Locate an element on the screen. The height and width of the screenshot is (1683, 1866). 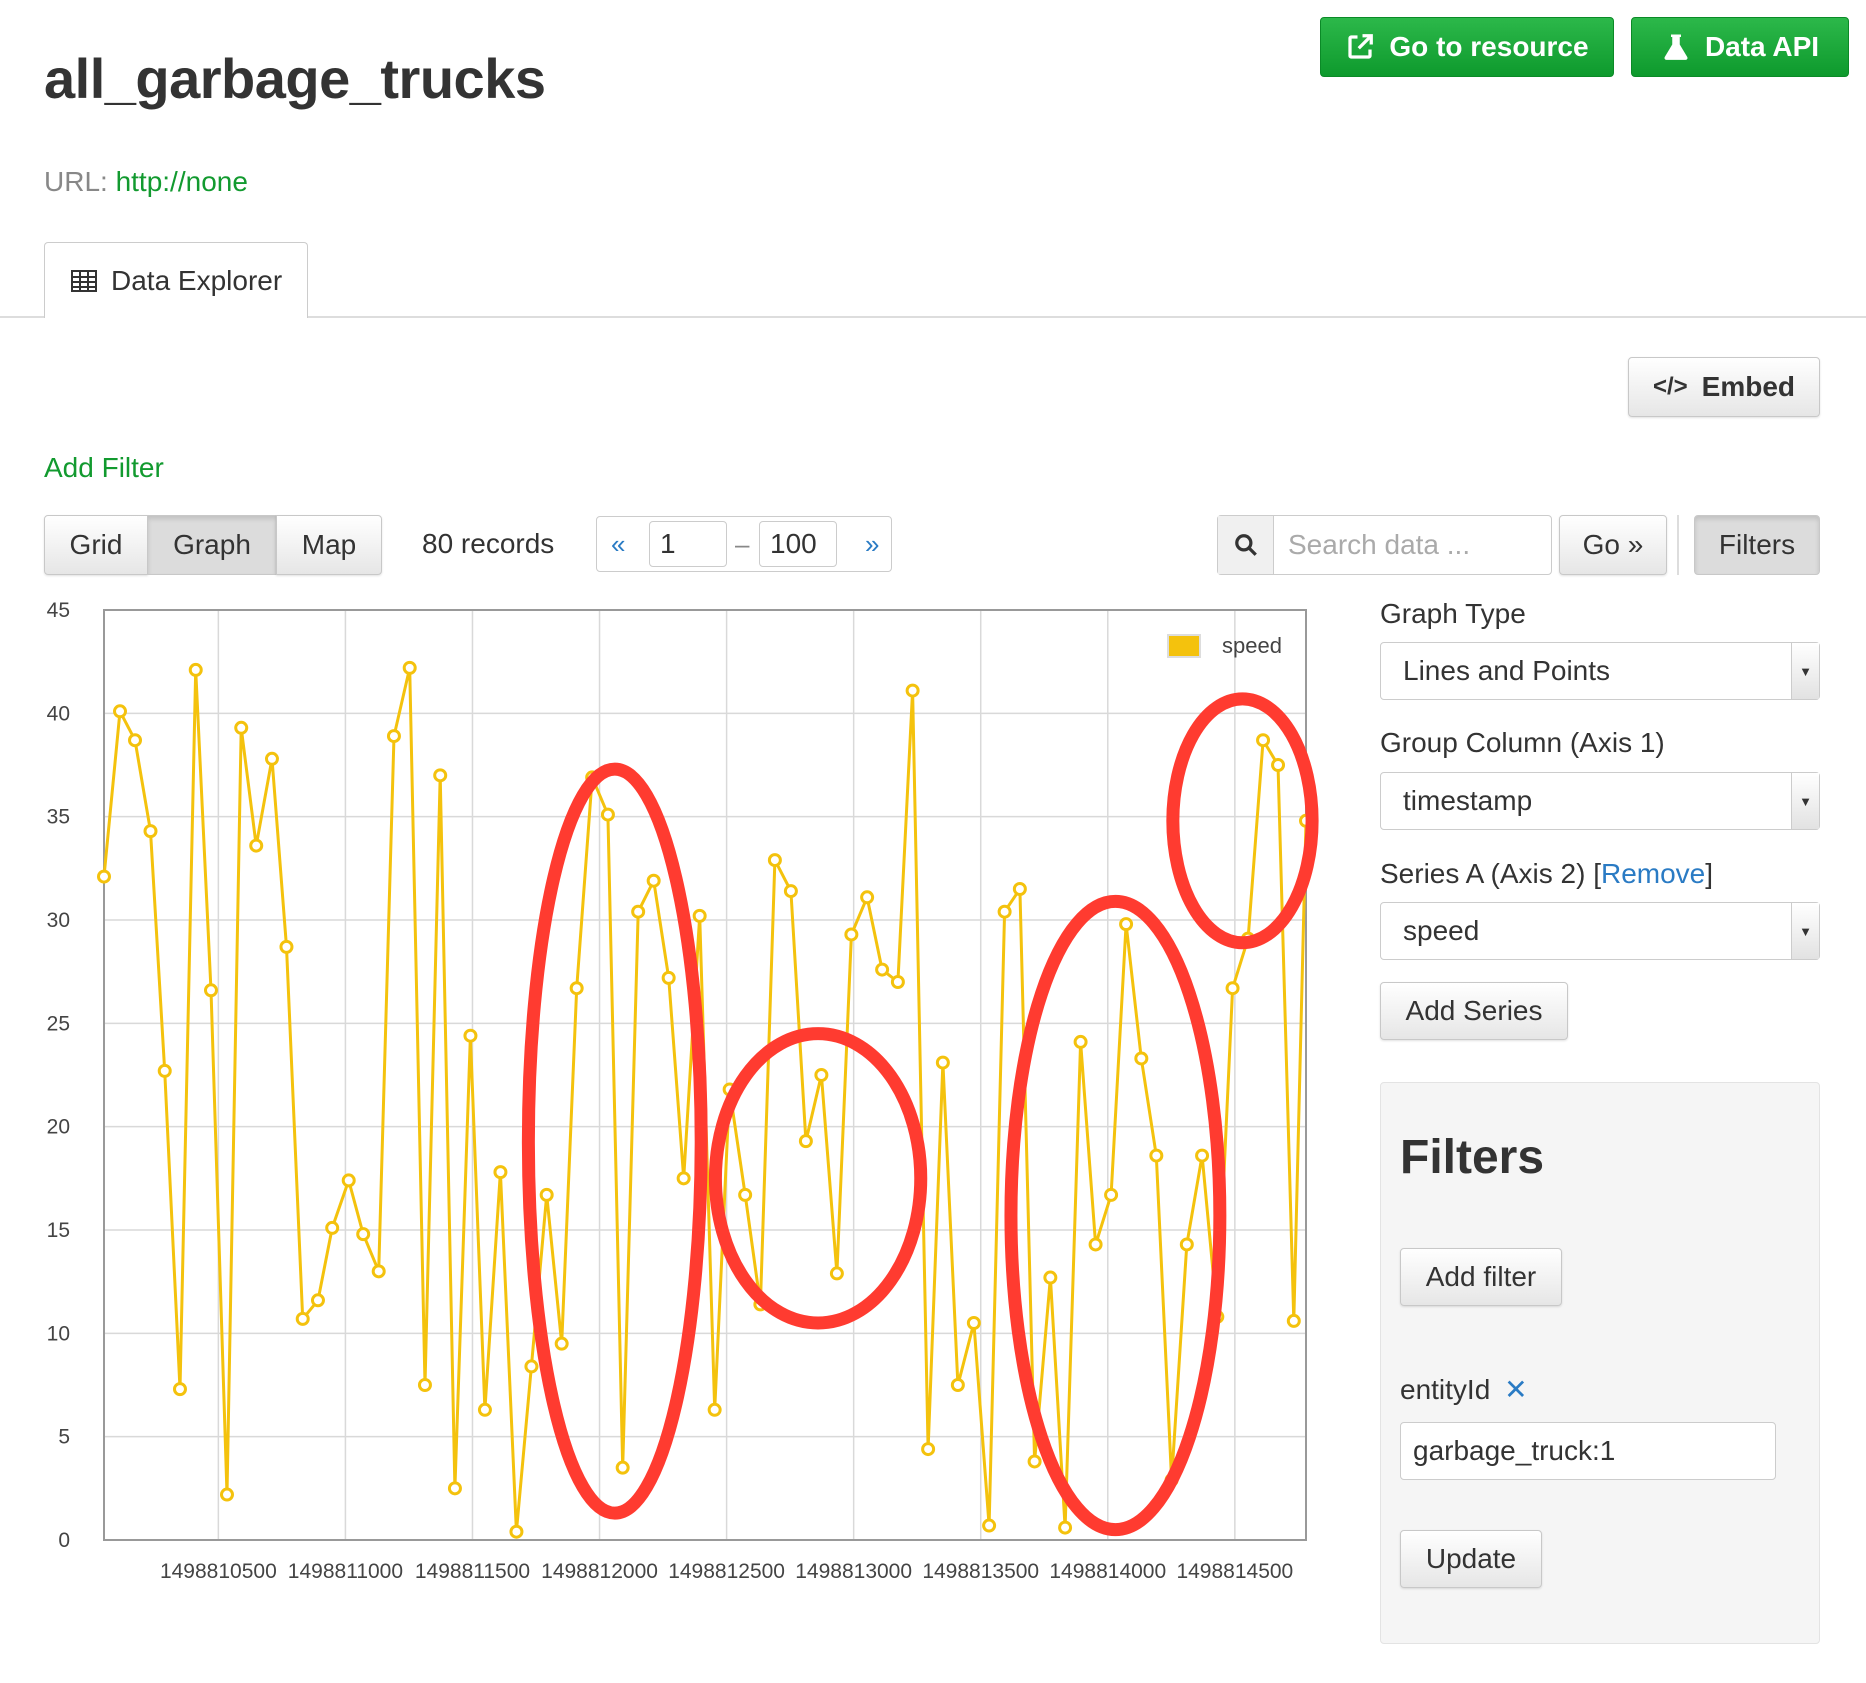
series-a-header: Series A (Axis 2) [Remove] is located at coordinates (1546, 874).